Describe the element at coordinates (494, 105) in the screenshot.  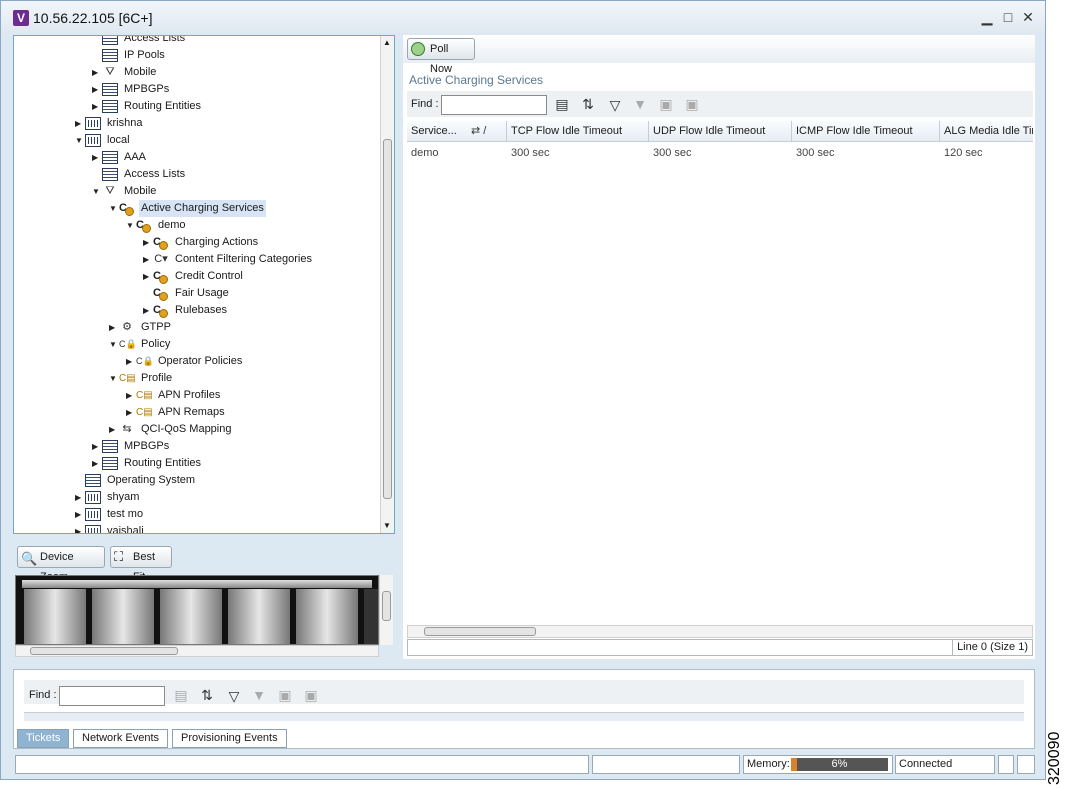
I see `find-input` at that location.